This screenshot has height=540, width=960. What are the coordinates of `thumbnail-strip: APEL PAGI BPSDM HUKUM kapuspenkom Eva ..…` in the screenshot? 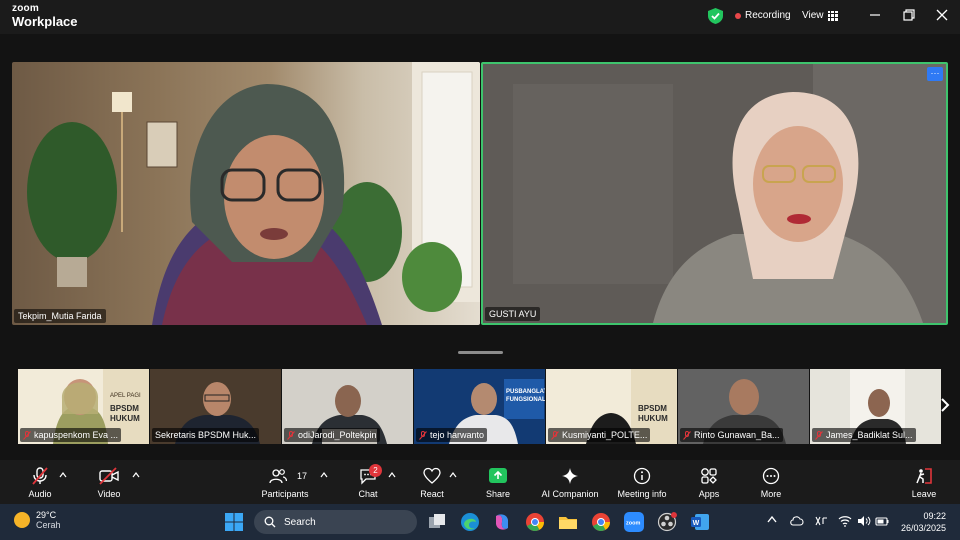 It's located at (480, 406).